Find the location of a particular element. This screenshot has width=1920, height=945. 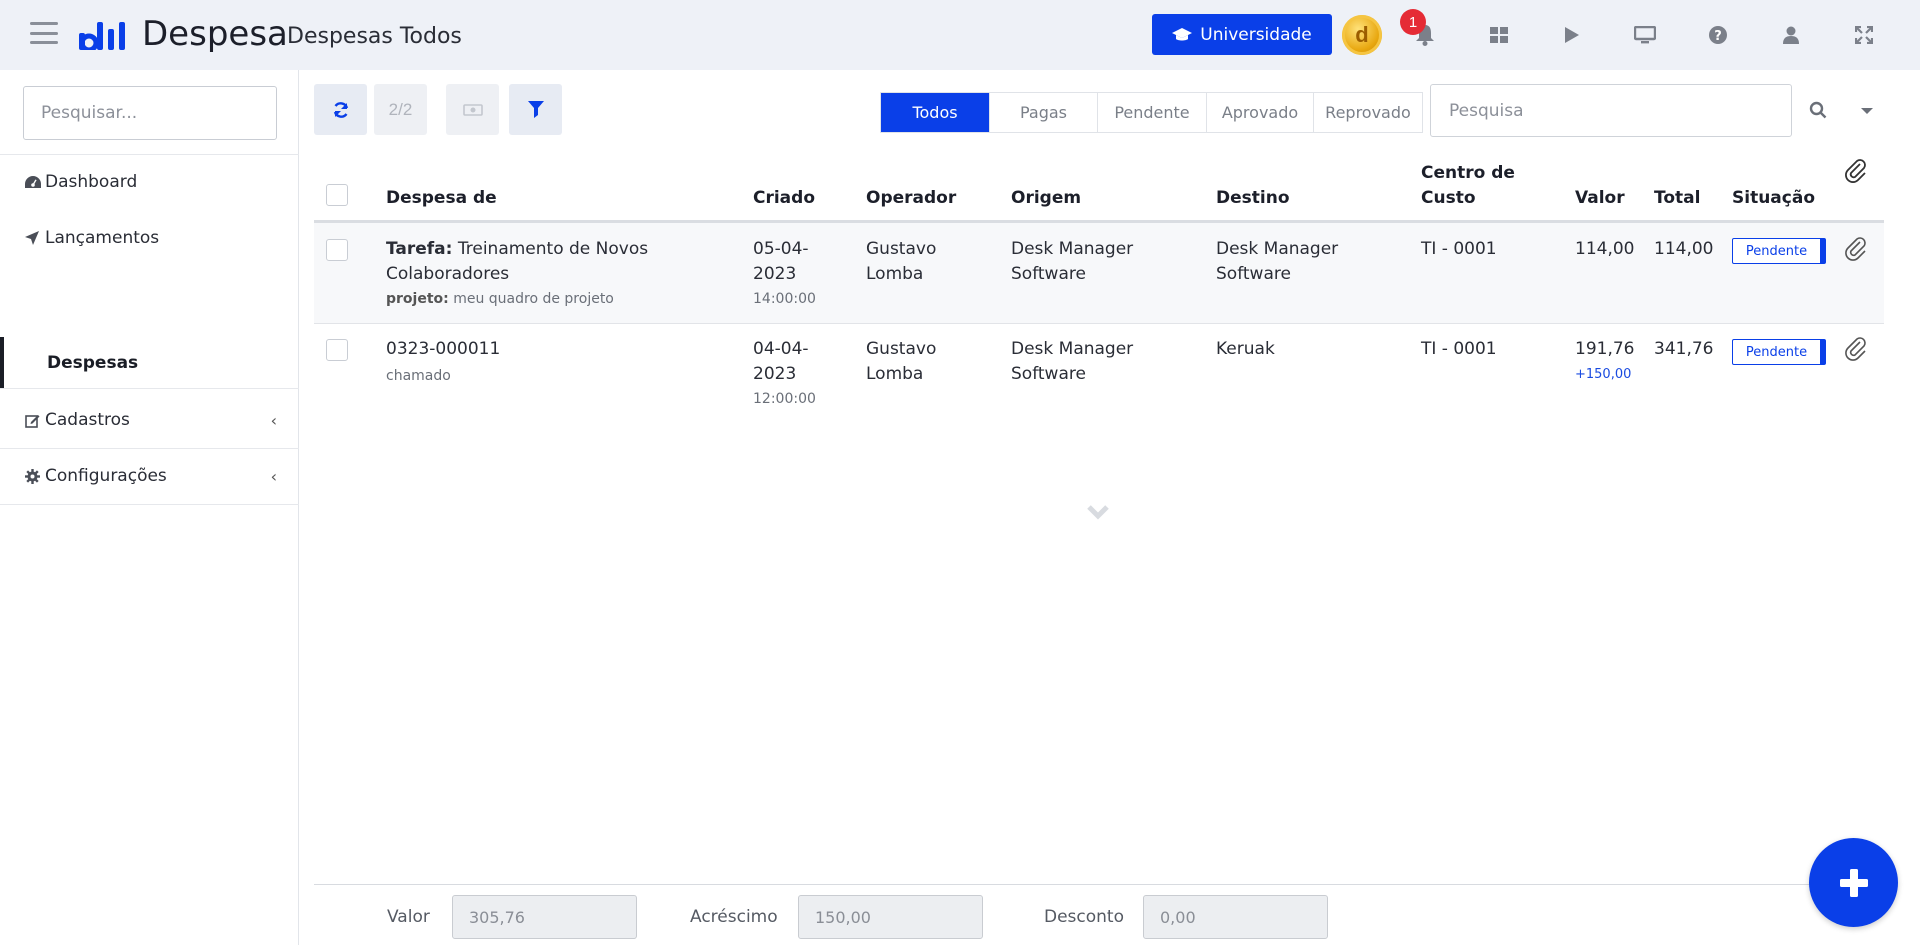

row-valor-value: 191,76 is located at coordinates (1605, 349).